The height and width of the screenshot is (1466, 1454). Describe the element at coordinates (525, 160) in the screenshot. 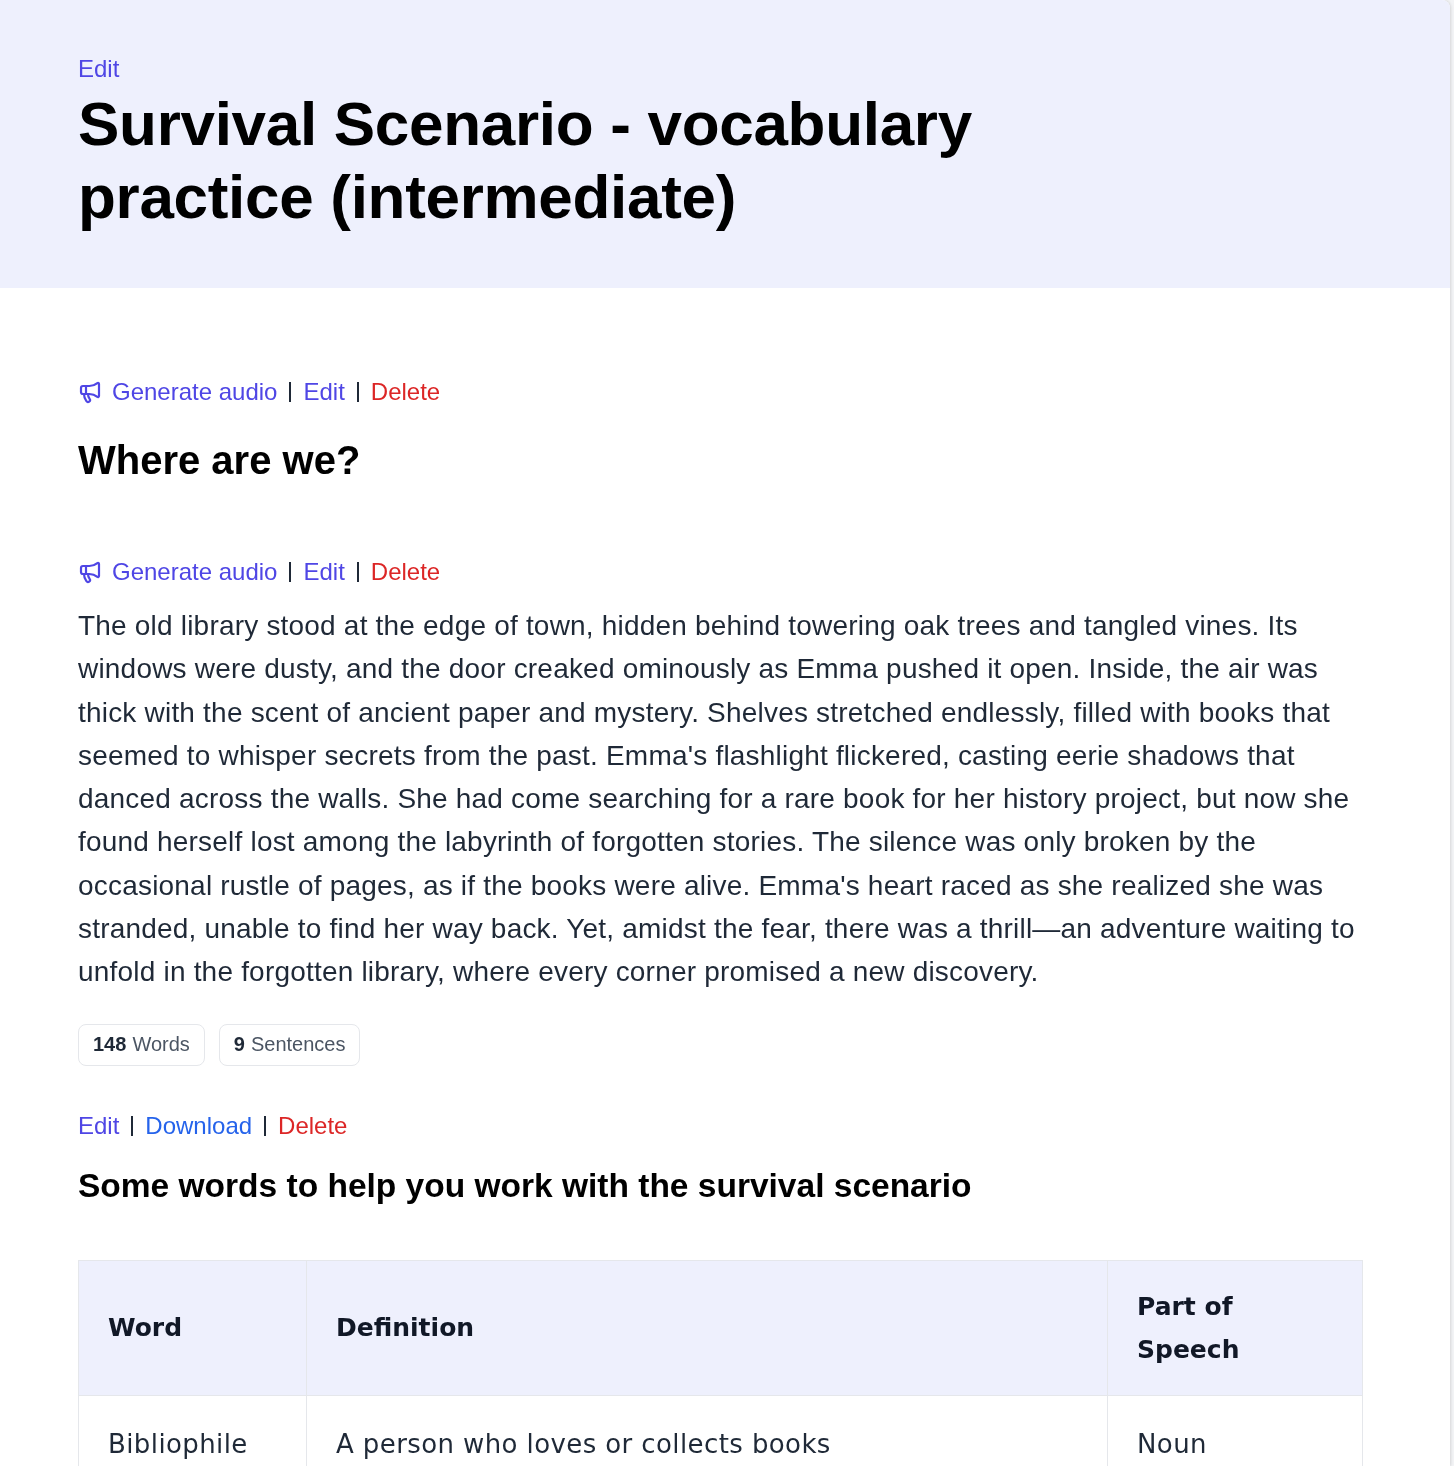

I see `page-title: Survival Scenario - vocabulary practice (intermediate)` at that location.